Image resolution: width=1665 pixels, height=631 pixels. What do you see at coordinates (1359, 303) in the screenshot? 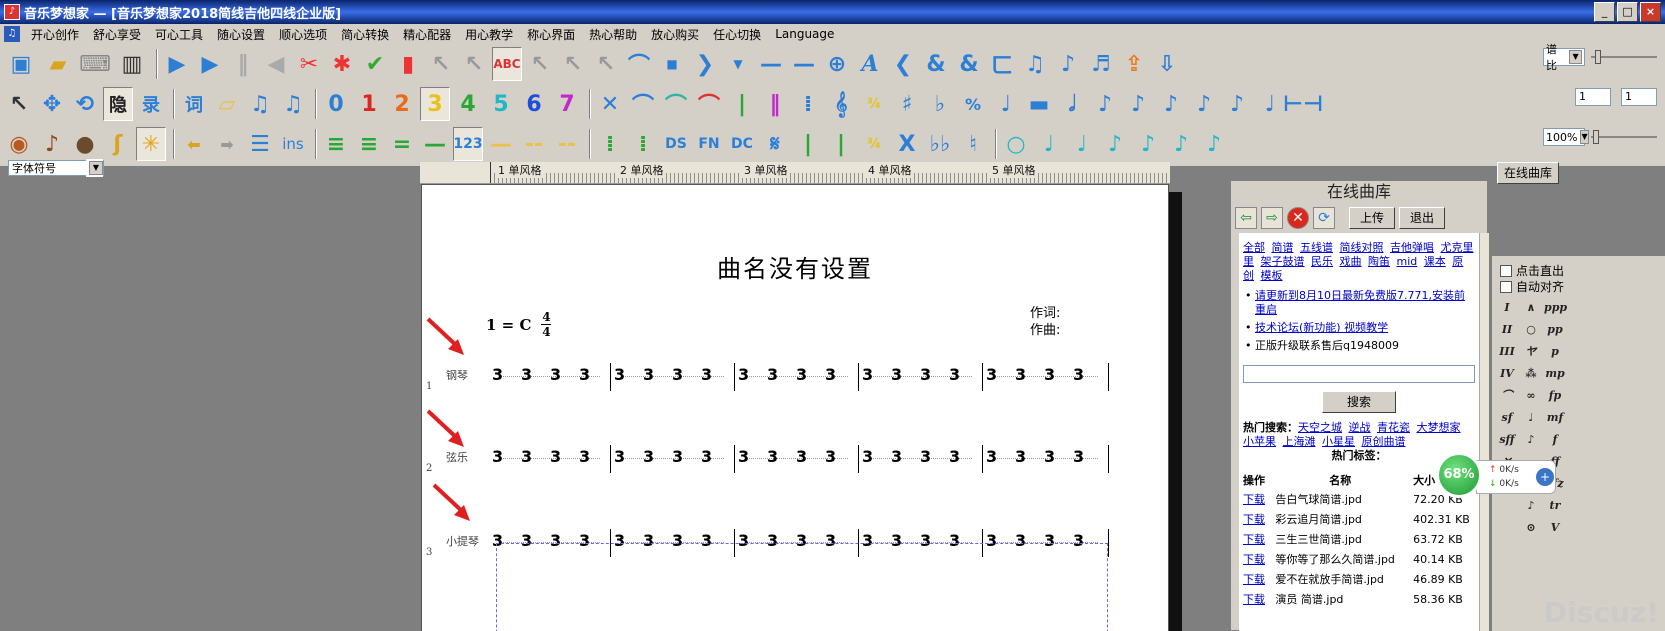
I see `news-item: 请更新到8月10日最新免费版7.771,安装前重启` at bounding box center [1359, 303].